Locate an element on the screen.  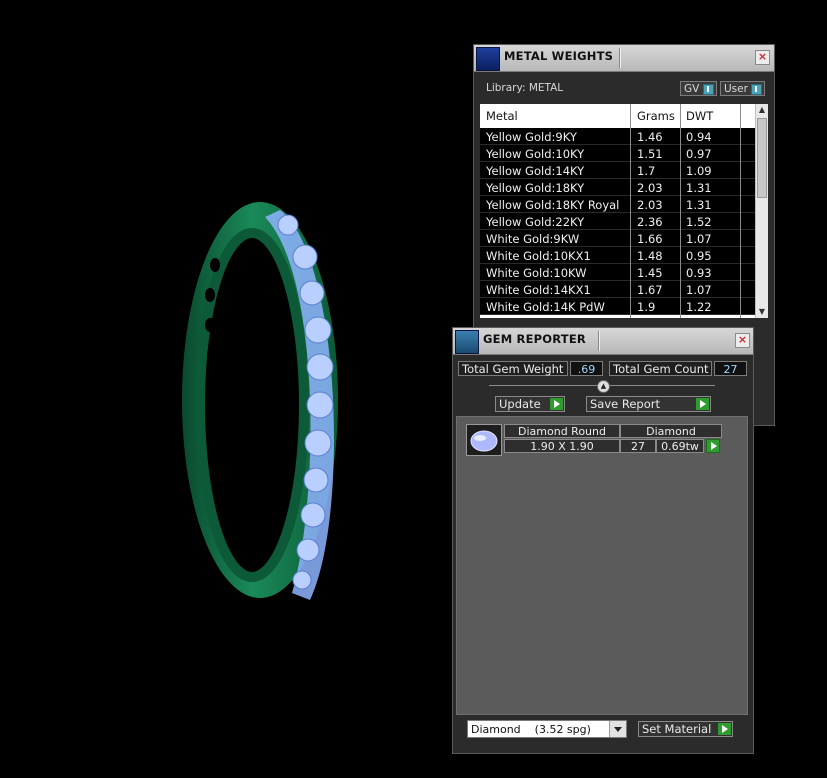
metal-cell: Yellow Gold:14KY is located at coordinates (535, 171).